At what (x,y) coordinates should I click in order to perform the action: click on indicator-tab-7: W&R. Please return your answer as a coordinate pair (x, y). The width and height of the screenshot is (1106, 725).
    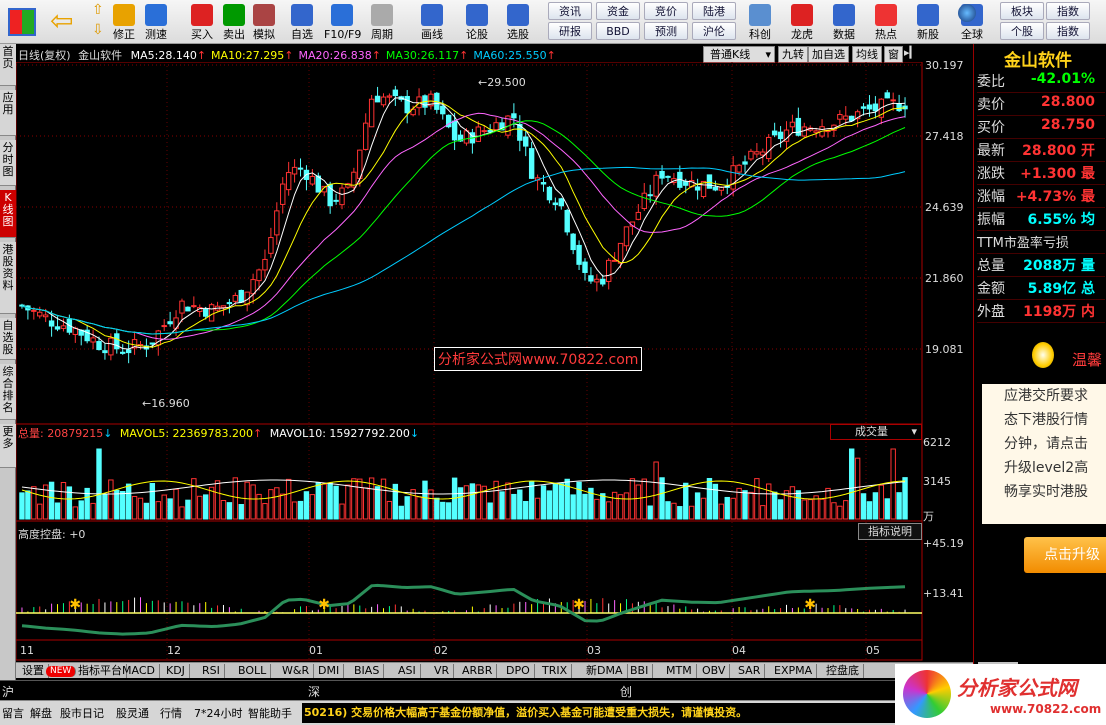
    Looking at the image, I should click on (296, 671).